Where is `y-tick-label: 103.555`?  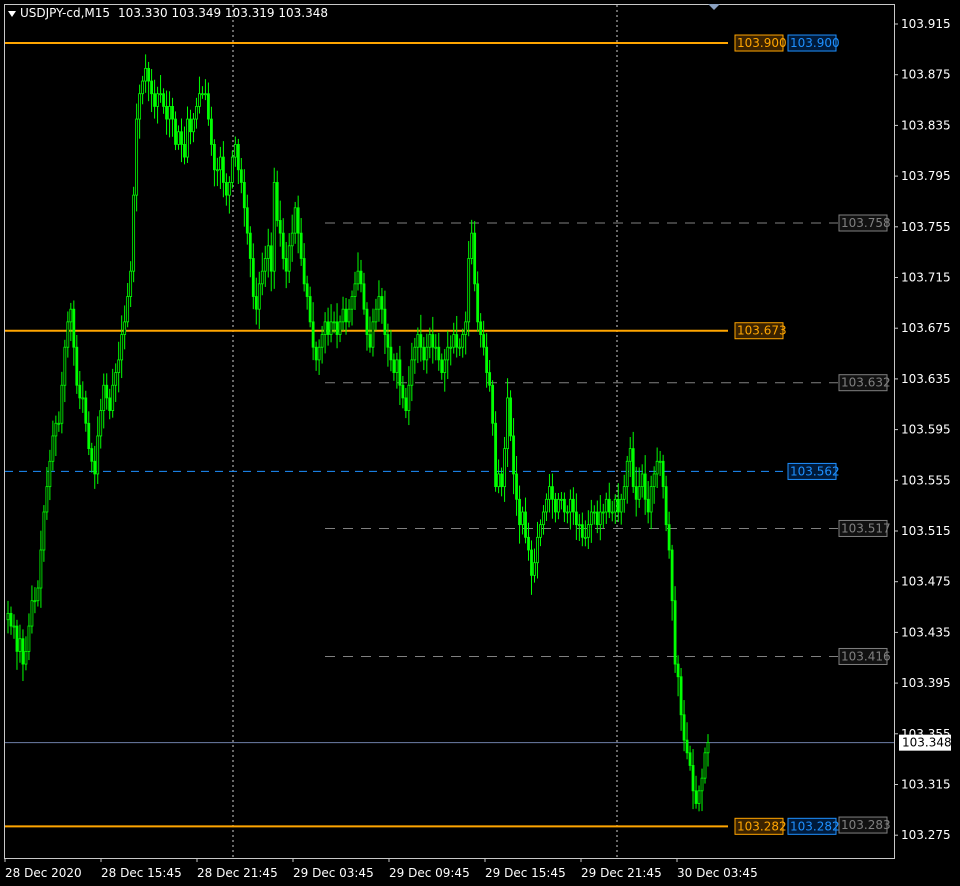
y-tick-label: 103.555 is located at coordinates (926, 480).